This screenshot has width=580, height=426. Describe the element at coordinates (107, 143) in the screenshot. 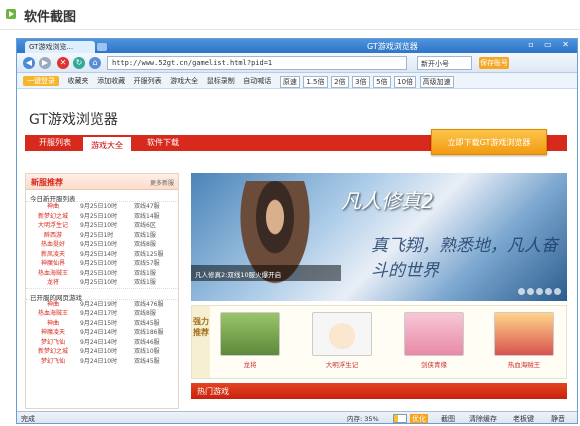

I see `nav-game-catalog: 游戏大全` at that location.